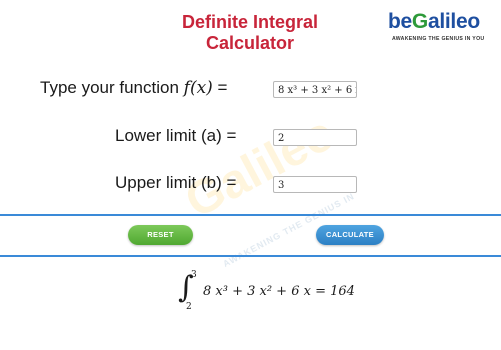 Image resolution: width=501 pixels, height=350 pixels. I want to click on watermark: Galileo, so click(260, 167).